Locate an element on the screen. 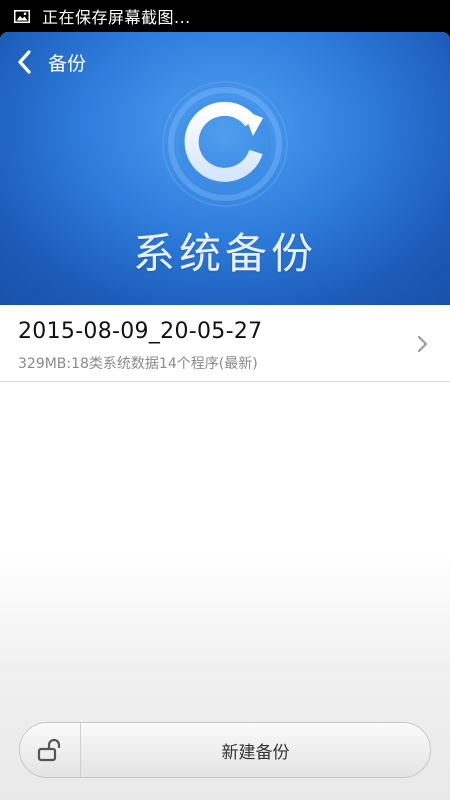  lock-button is located at coordinates (50, 750).